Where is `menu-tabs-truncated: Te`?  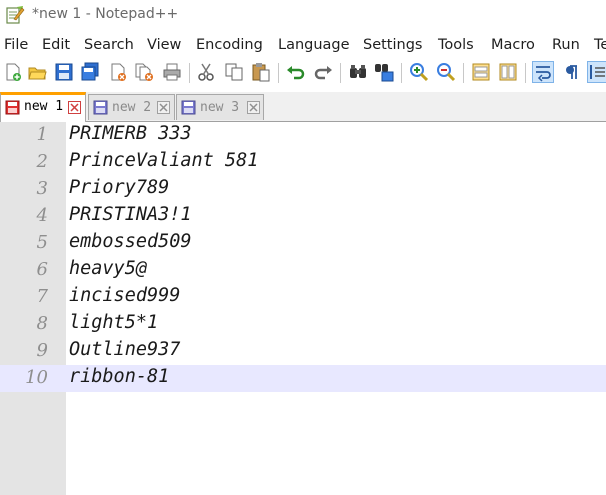
menu-tabs-truncated: Te is located at coordinates (600, 45).